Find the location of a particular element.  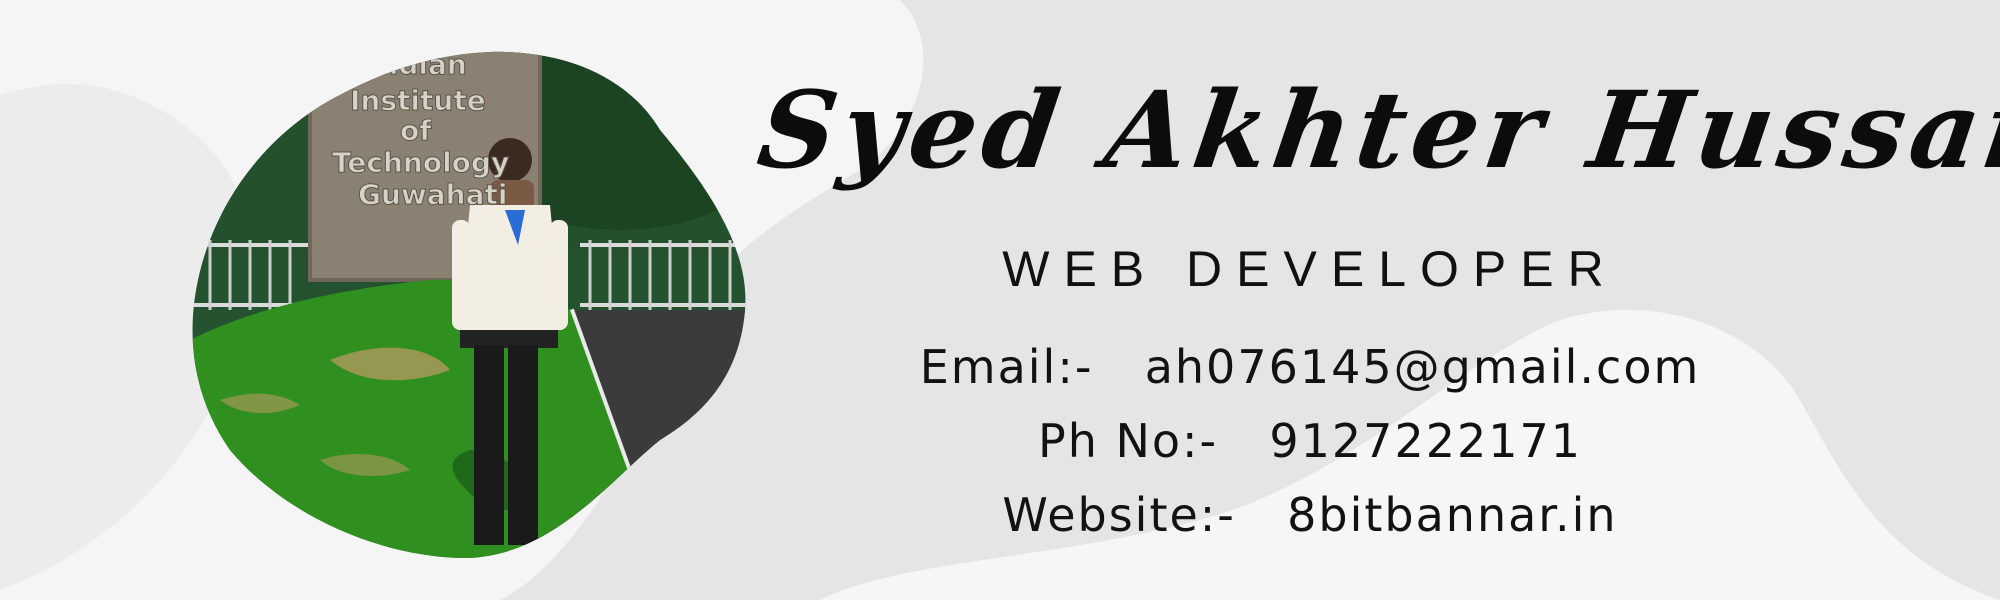

phone-line: Ph No:- 9127222171 is located at coordinates (1310, 441).